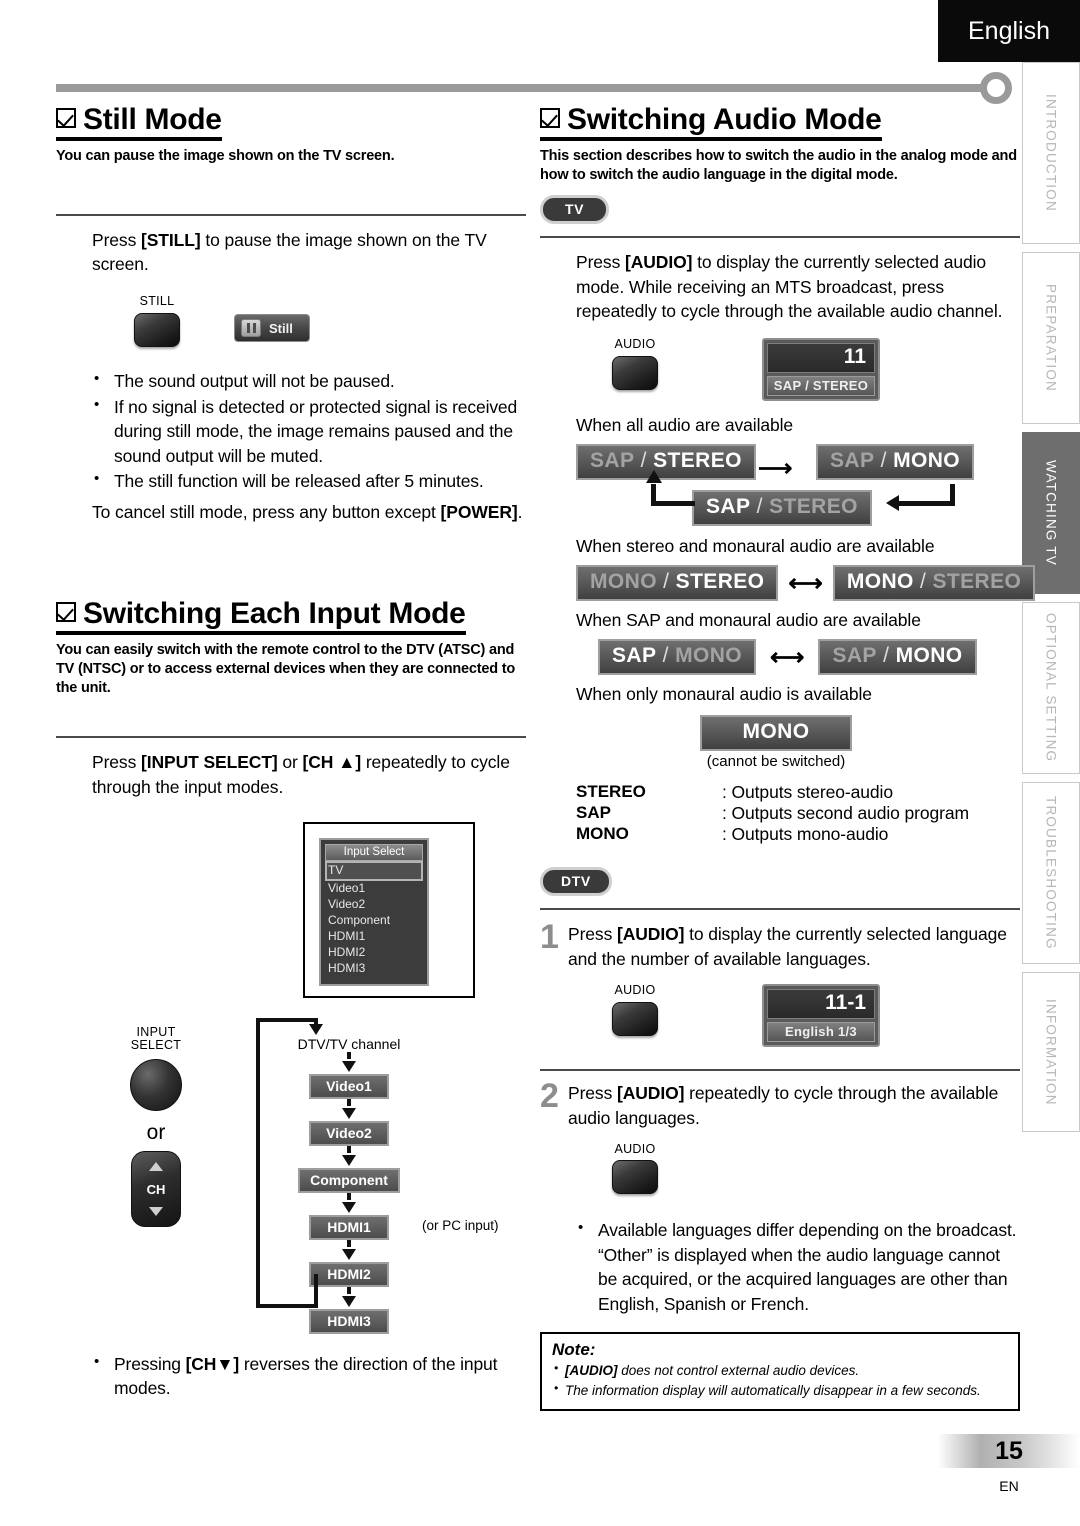  Describe the element at coordinates (576, 882) in the screenshot. I see `status-badge-dtv: DTV` at that location.